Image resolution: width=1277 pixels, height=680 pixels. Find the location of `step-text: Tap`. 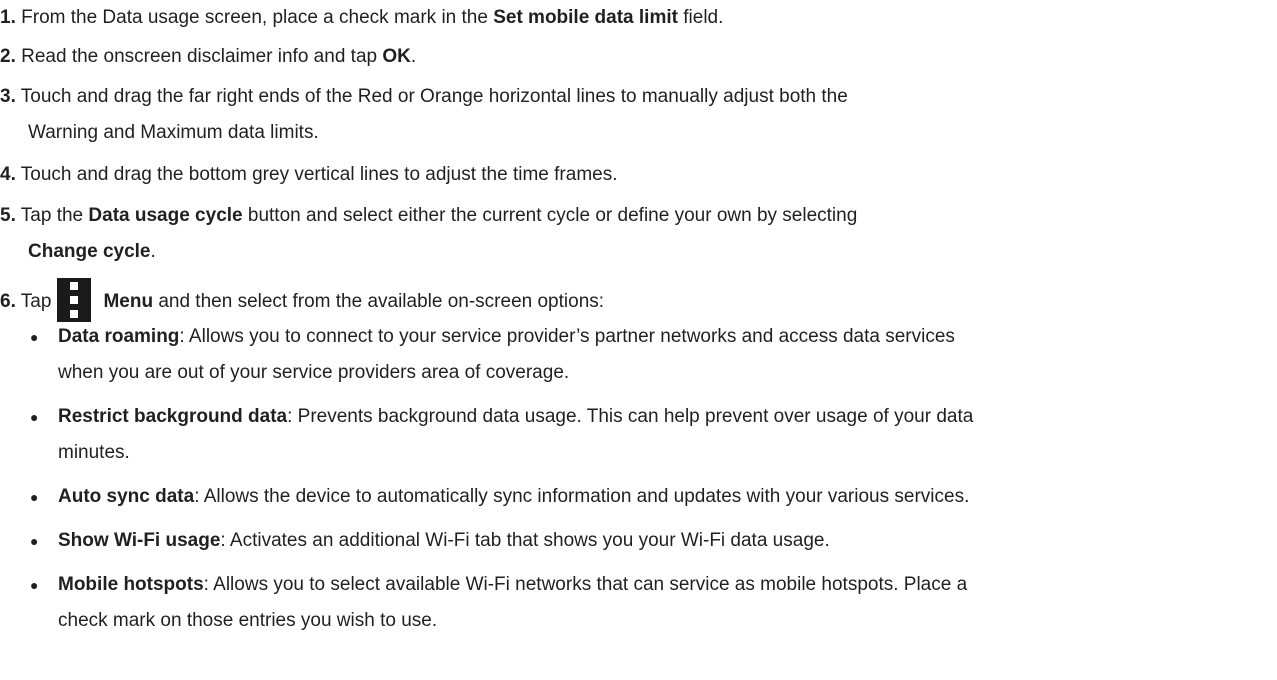

step-text: Tap is located at coordinates (33, 302).